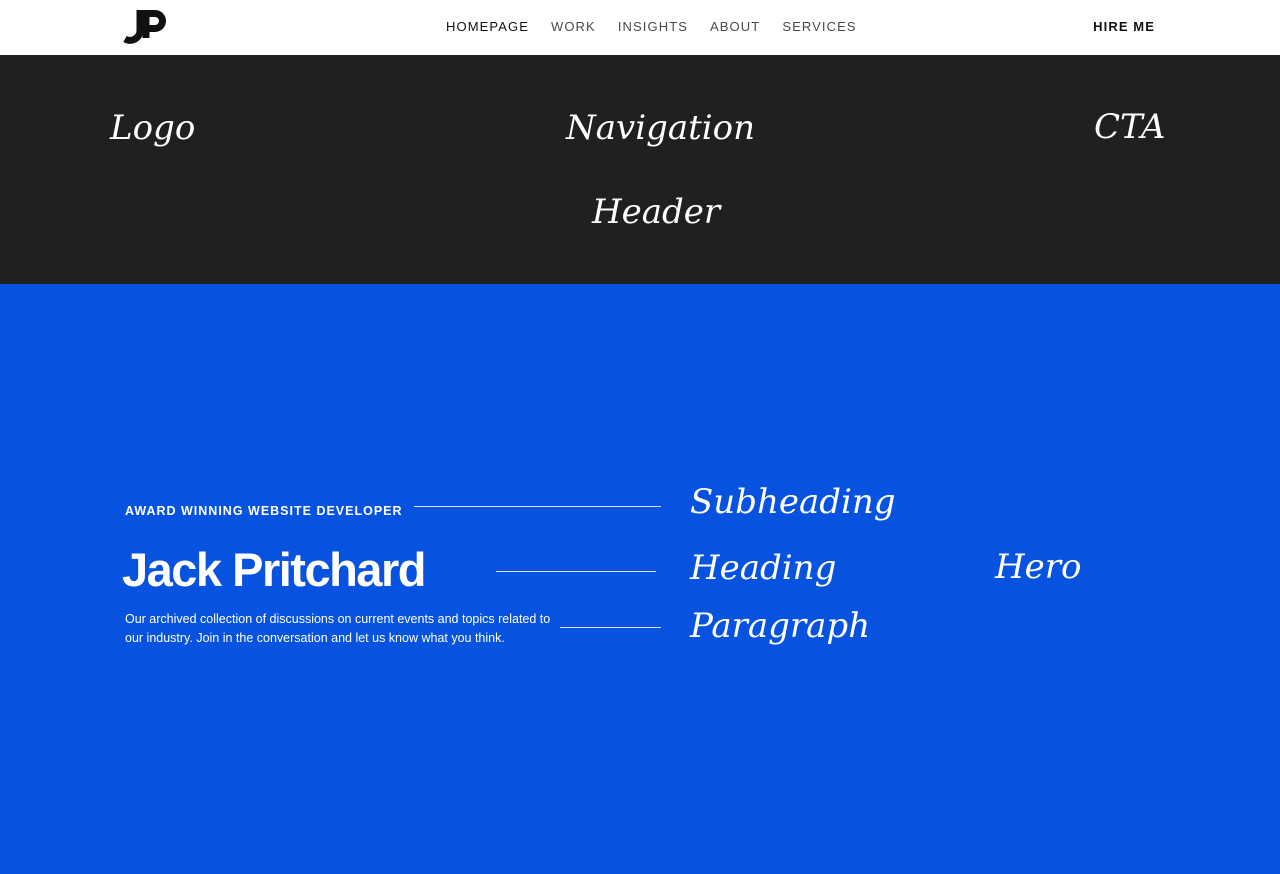 The width and height of the screenshot is (1280, 874). What do you see at coordinates (656, 212) in the screenshot?
I see `annotation-header: Header` at bounding box center [656, 212].